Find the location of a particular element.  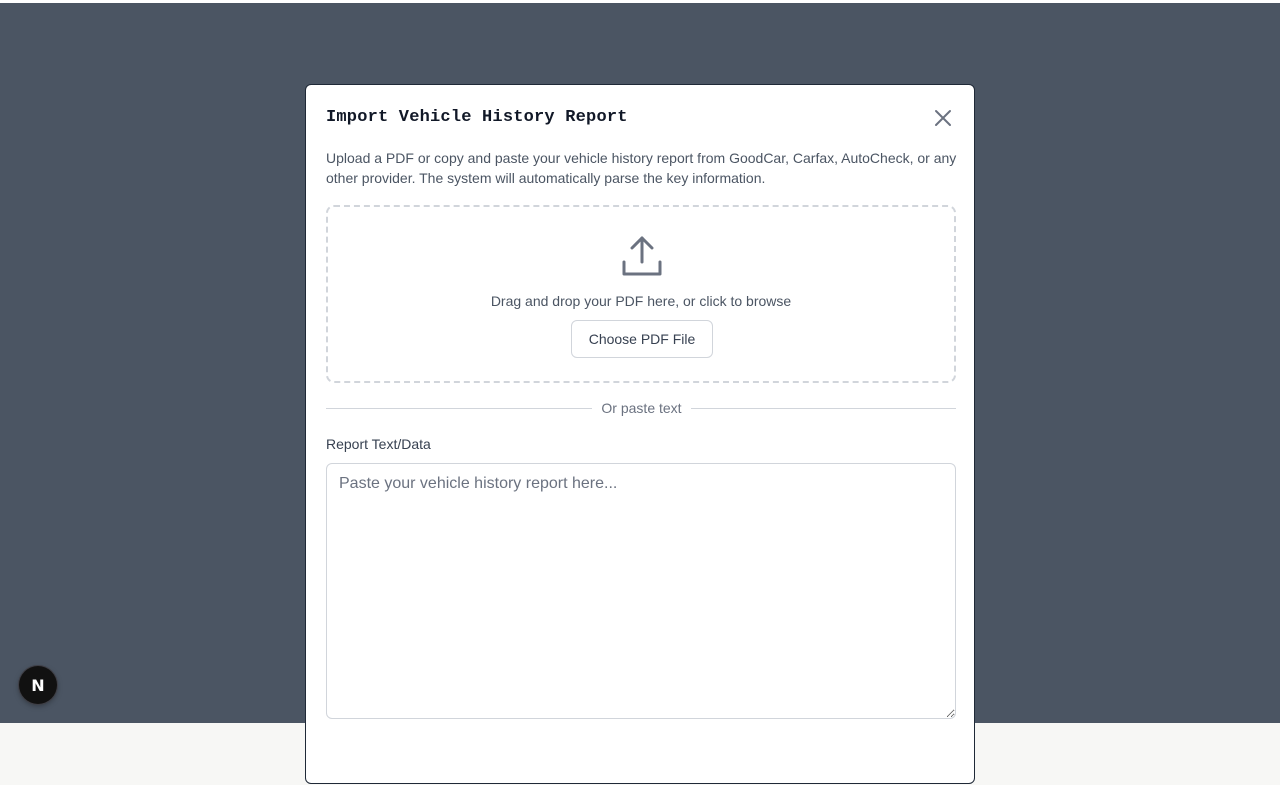

nextjs-dev-badge: N is located at coordinates (38, 685).